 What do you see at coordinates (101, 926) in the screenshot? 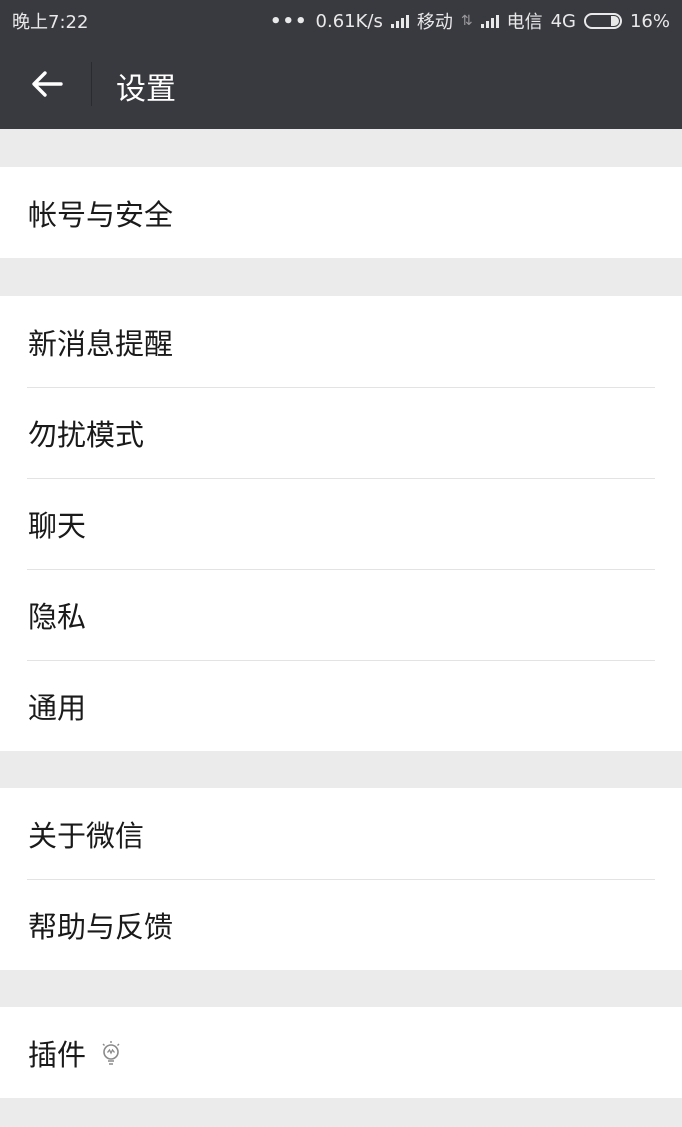
I see `item-label: 帮助与反馈` at bounding box center [101, 926].